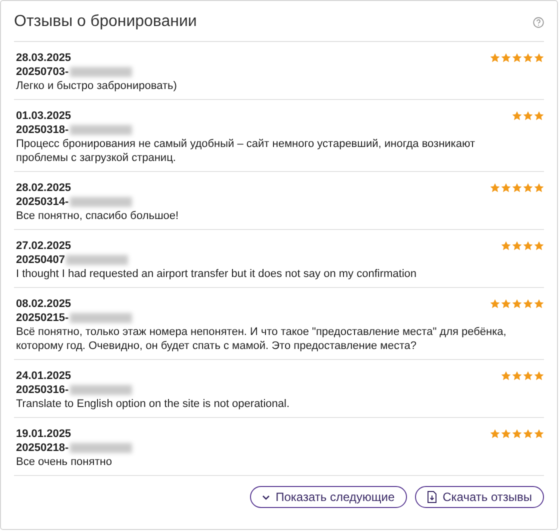 Image resolution: width=560 pixels, height=532 pixels. Describe the element at coordinates (42, 318) in the screenshot. I see `booking-number: 20250215-` at that location.